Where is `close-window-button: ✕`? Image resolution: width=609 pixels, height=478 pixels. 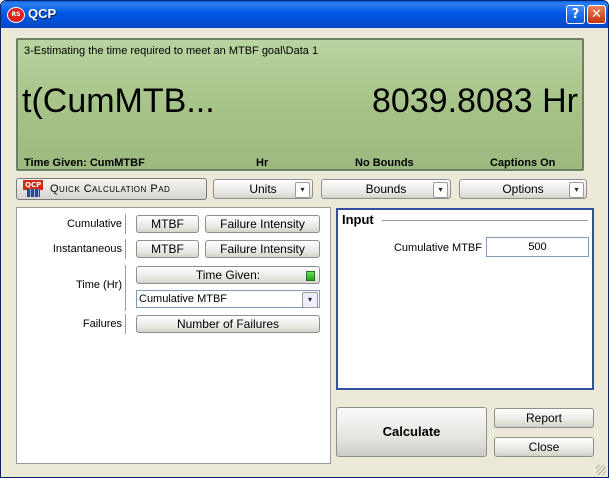 close-window-button: ✕ is located at coordinates (596, 14).